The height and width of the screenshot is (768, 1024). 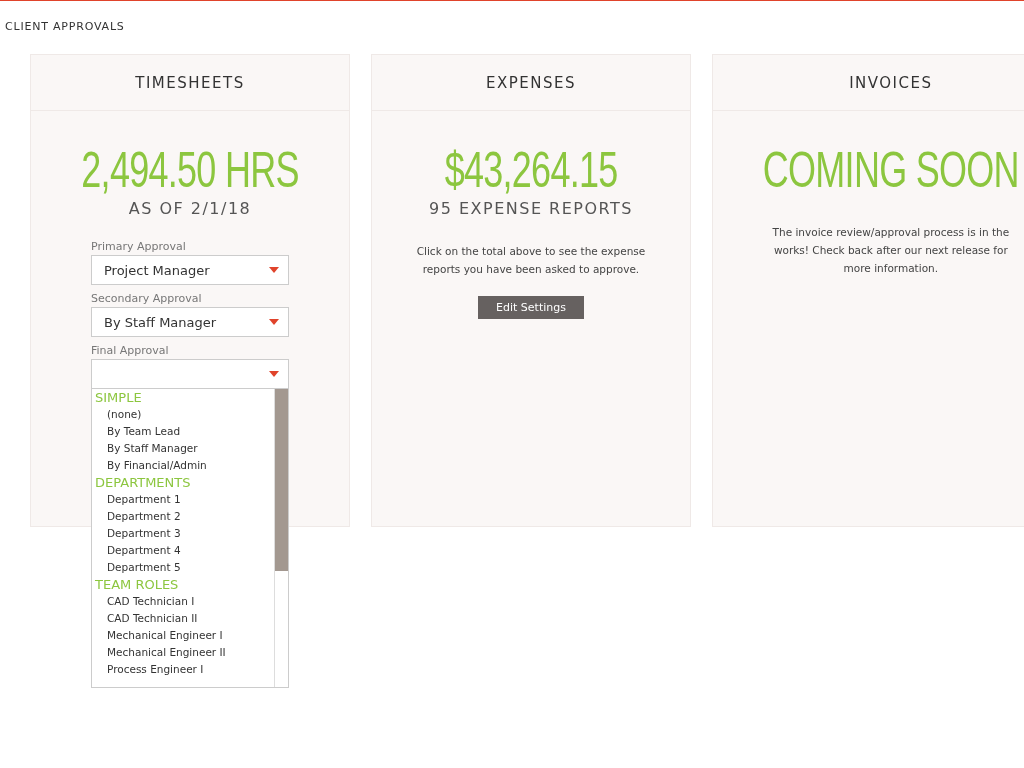 What do you see at coordinates (190, 322) in the screenshot?
I see `select-field: By Staff Manager` at bounding box center [190, 322].